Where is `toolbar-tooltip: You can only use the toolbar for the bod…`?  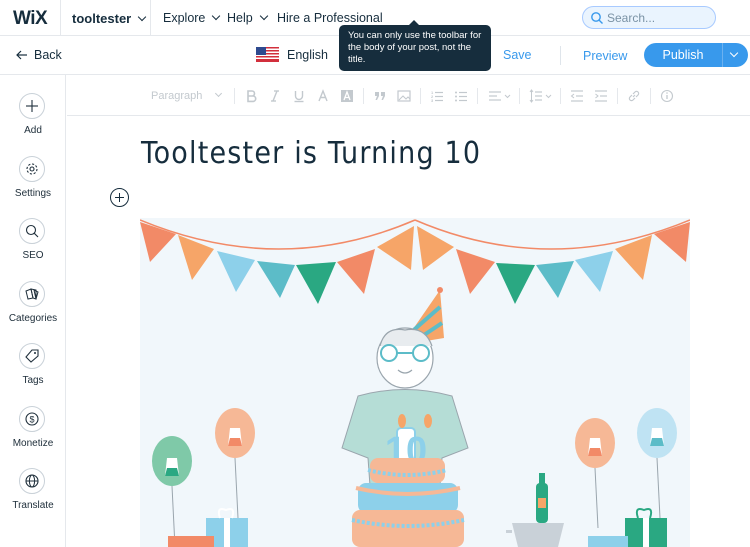 toolbar-tooltip: You can only use the toolbar for the bod… is located at coordinates (415, 45).